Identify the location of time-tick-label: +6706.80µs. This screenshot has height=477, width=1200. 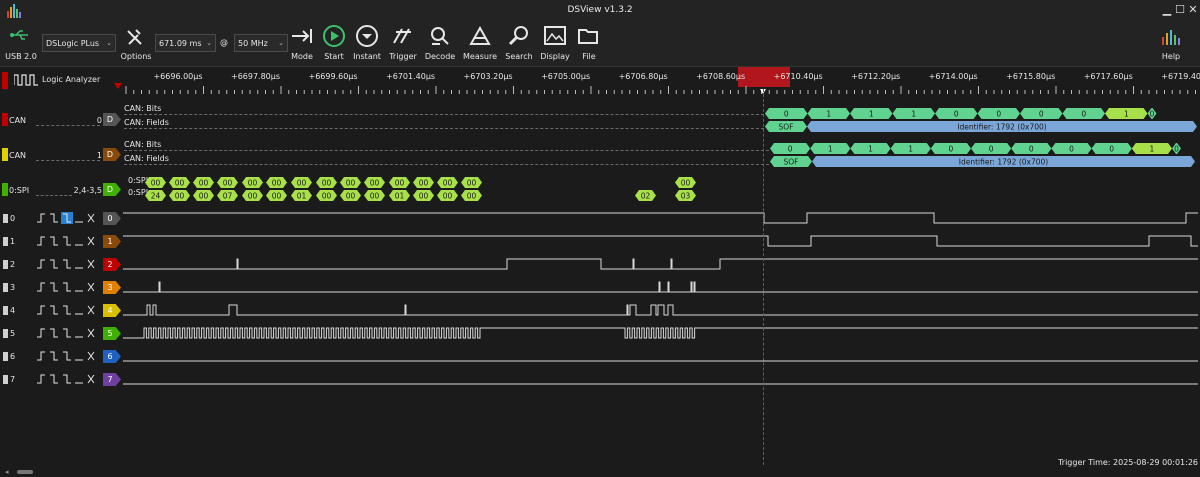
(643, 76).